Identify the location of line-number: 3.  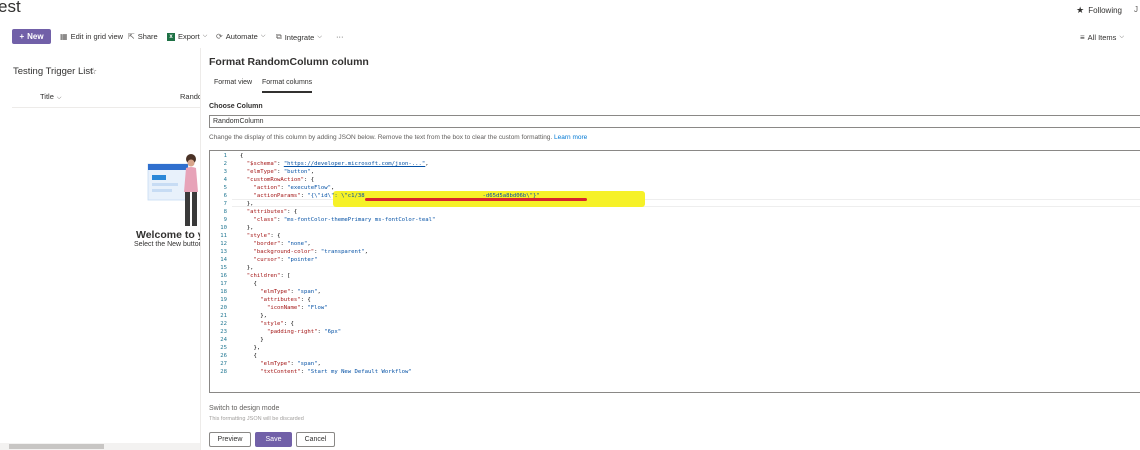
(225, 172).